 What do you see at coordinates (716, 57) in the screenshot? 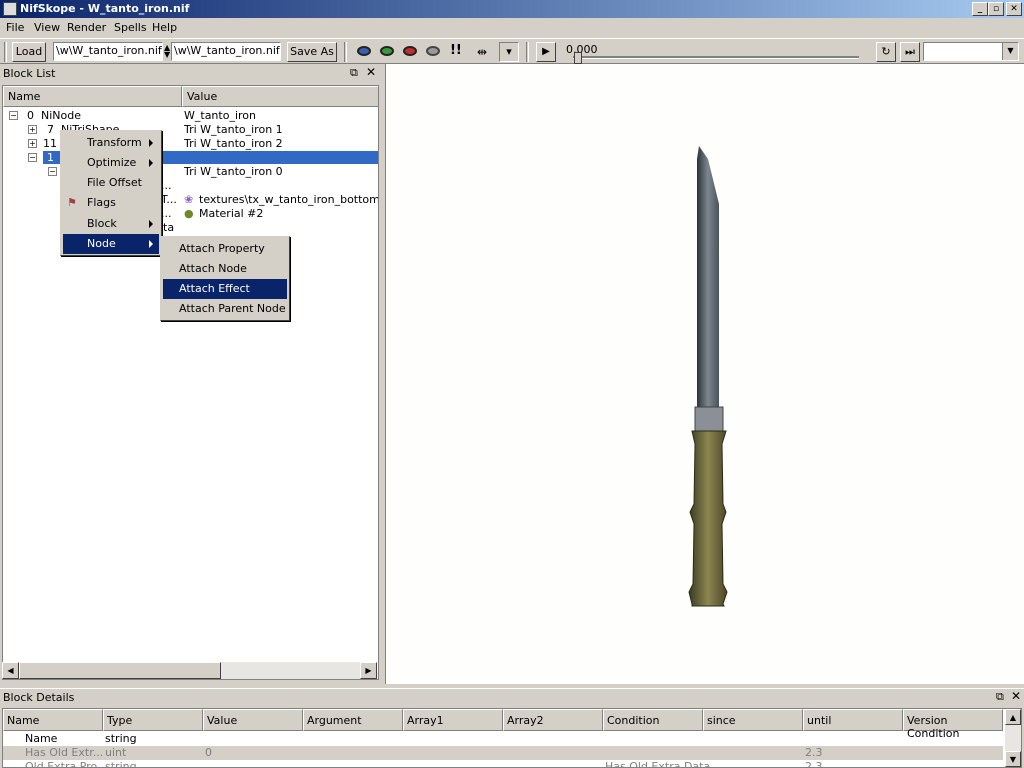
I see `time-slider-track` at bounding box center [716, 57].